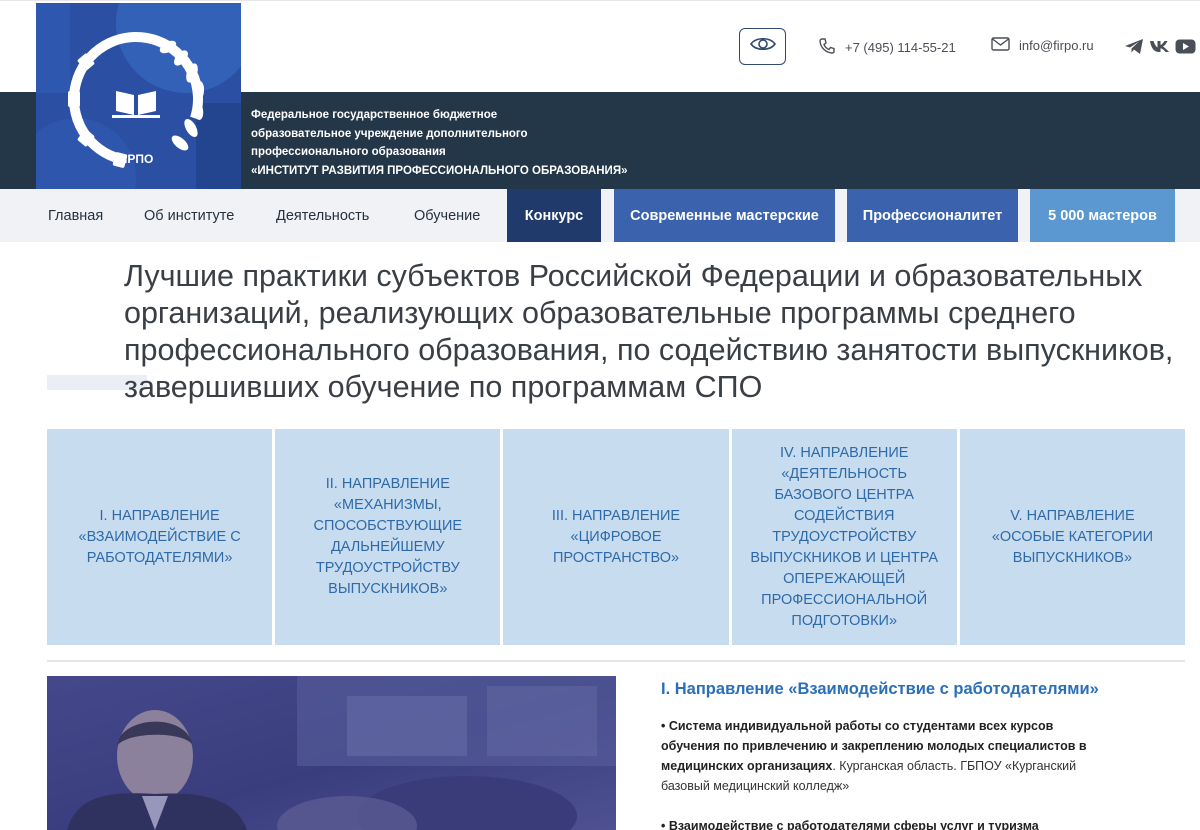  I want to click on social-links, so click(1159, 46).